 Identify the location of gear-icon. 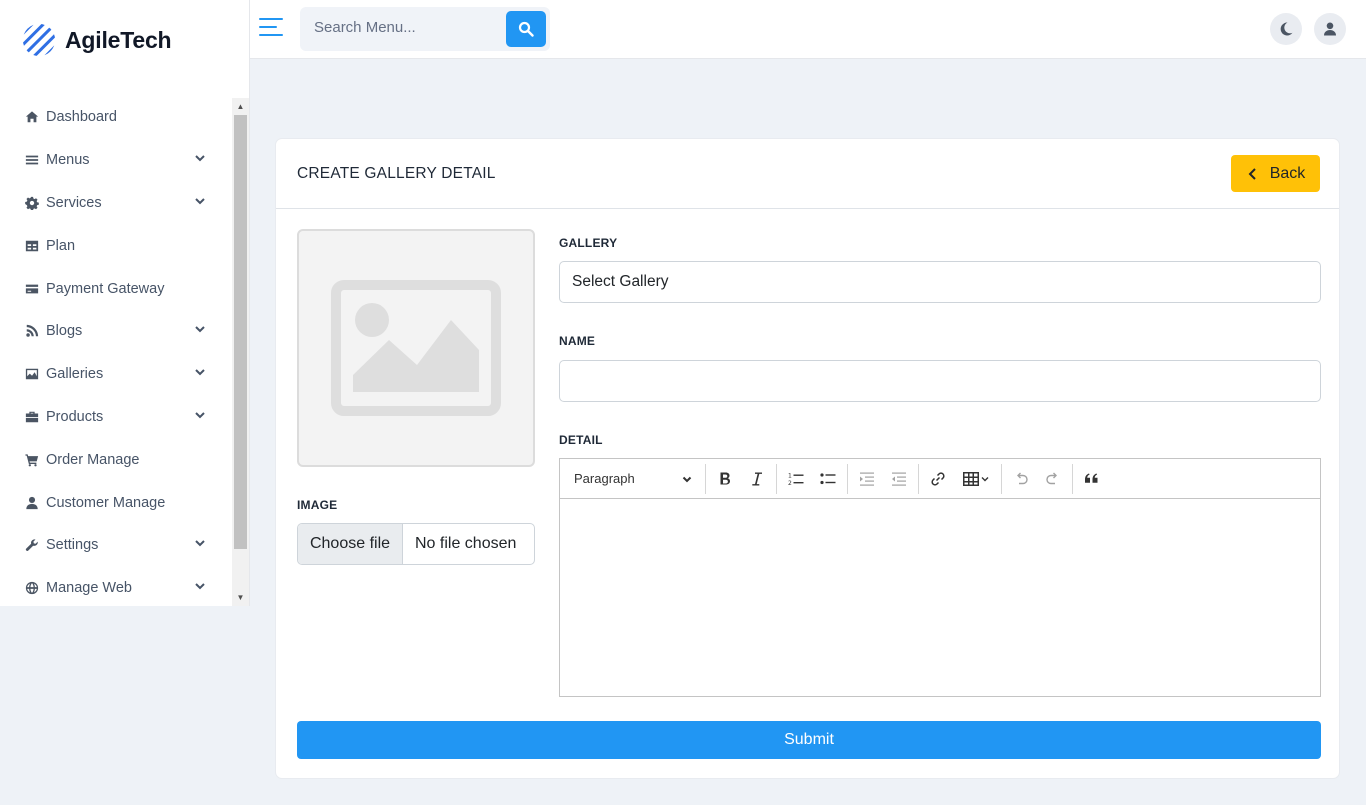
(32, 203).